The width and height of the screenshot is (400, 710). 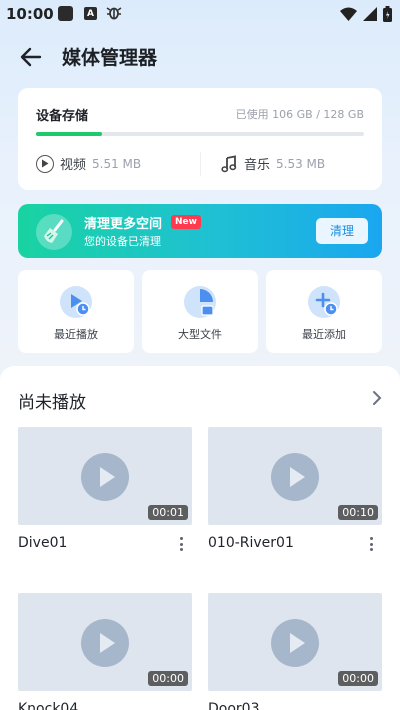 I want to click on banner-title: 清理更多空间, so click(x=123, y=224).